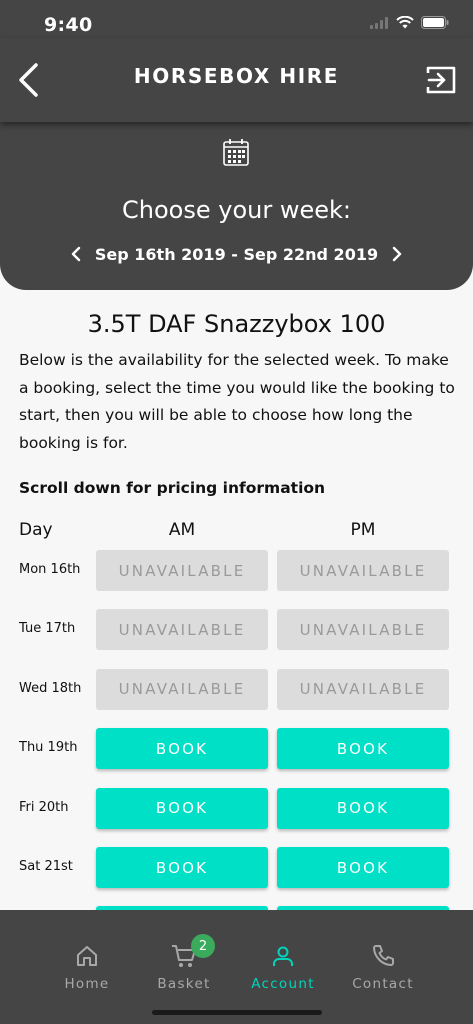  What do you see at coordinates (50, 688) in the screenshot?
I see `day-label: Wed 18th` at bounding box center [50, 688].